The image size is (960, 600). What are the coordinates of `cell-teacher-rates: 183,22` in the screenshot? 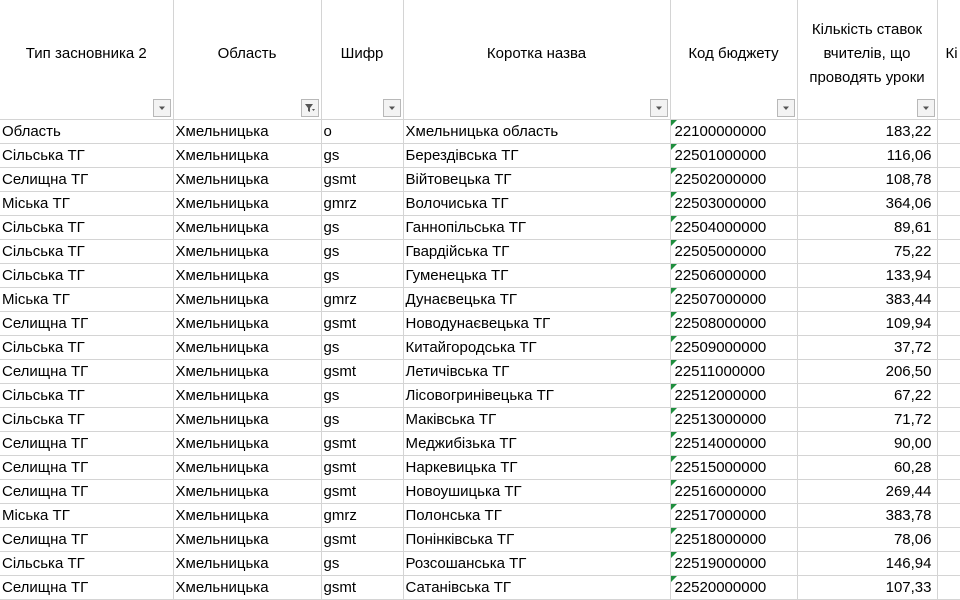 It's located at (867, 131).